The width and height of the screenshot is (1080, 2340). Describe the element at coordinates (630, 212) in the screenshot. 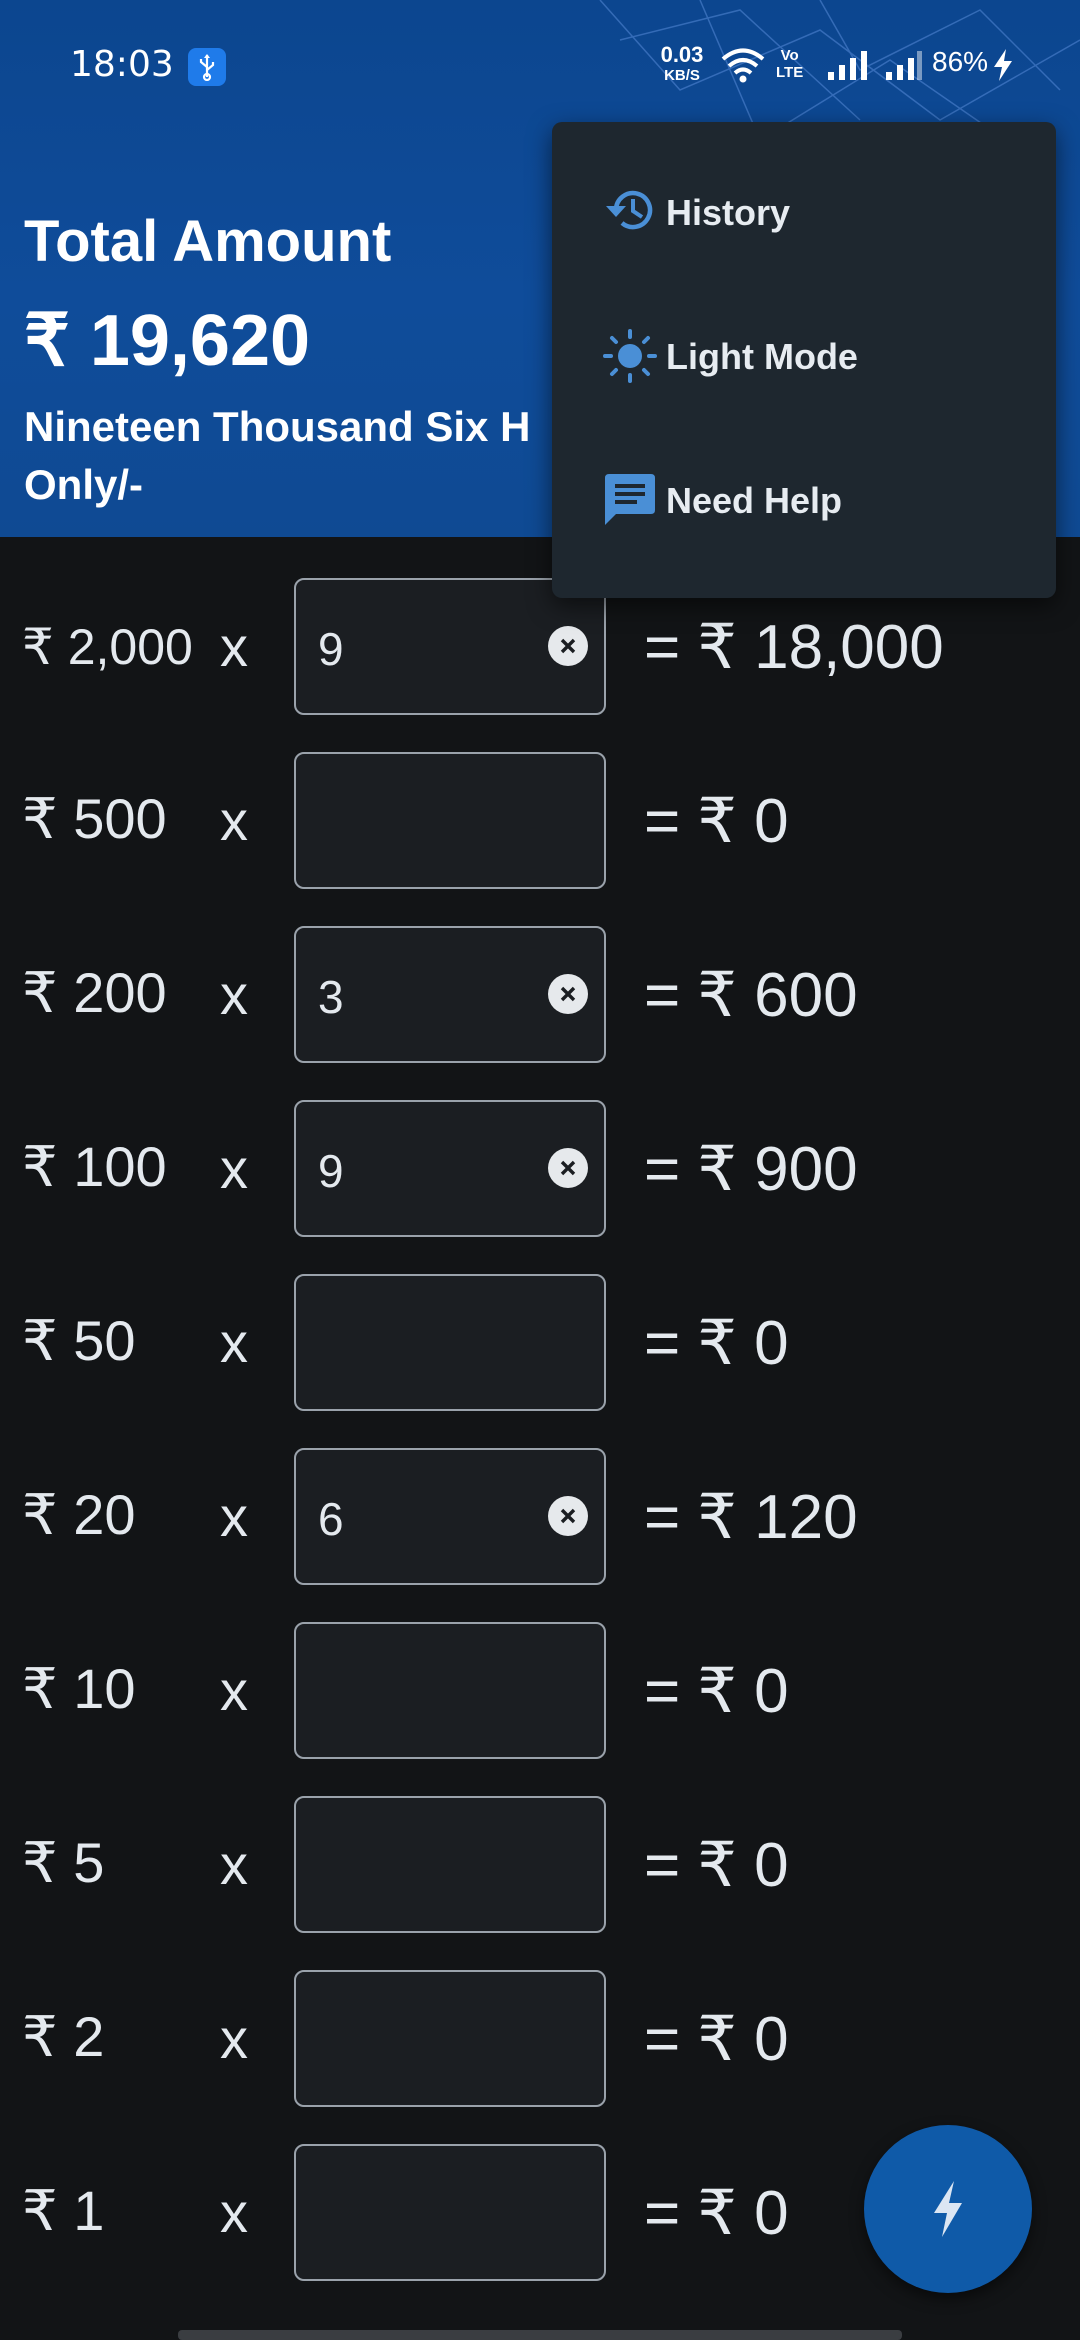

I see `history-icon` at that location.